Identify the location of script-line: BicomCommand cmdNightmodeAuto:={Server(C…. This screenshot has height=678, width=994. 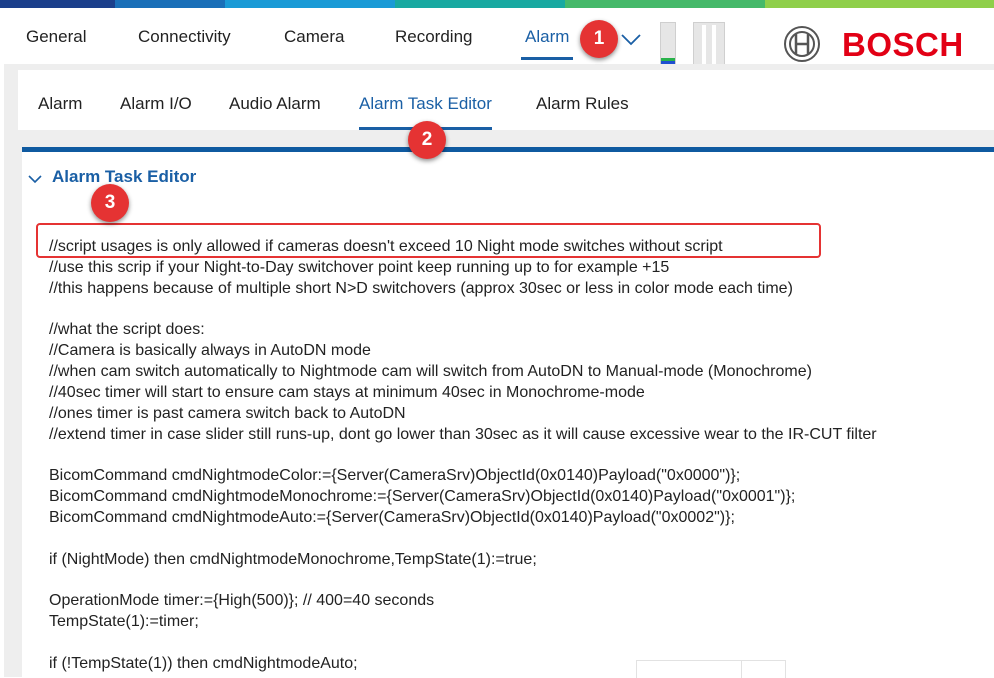
(463, 518).